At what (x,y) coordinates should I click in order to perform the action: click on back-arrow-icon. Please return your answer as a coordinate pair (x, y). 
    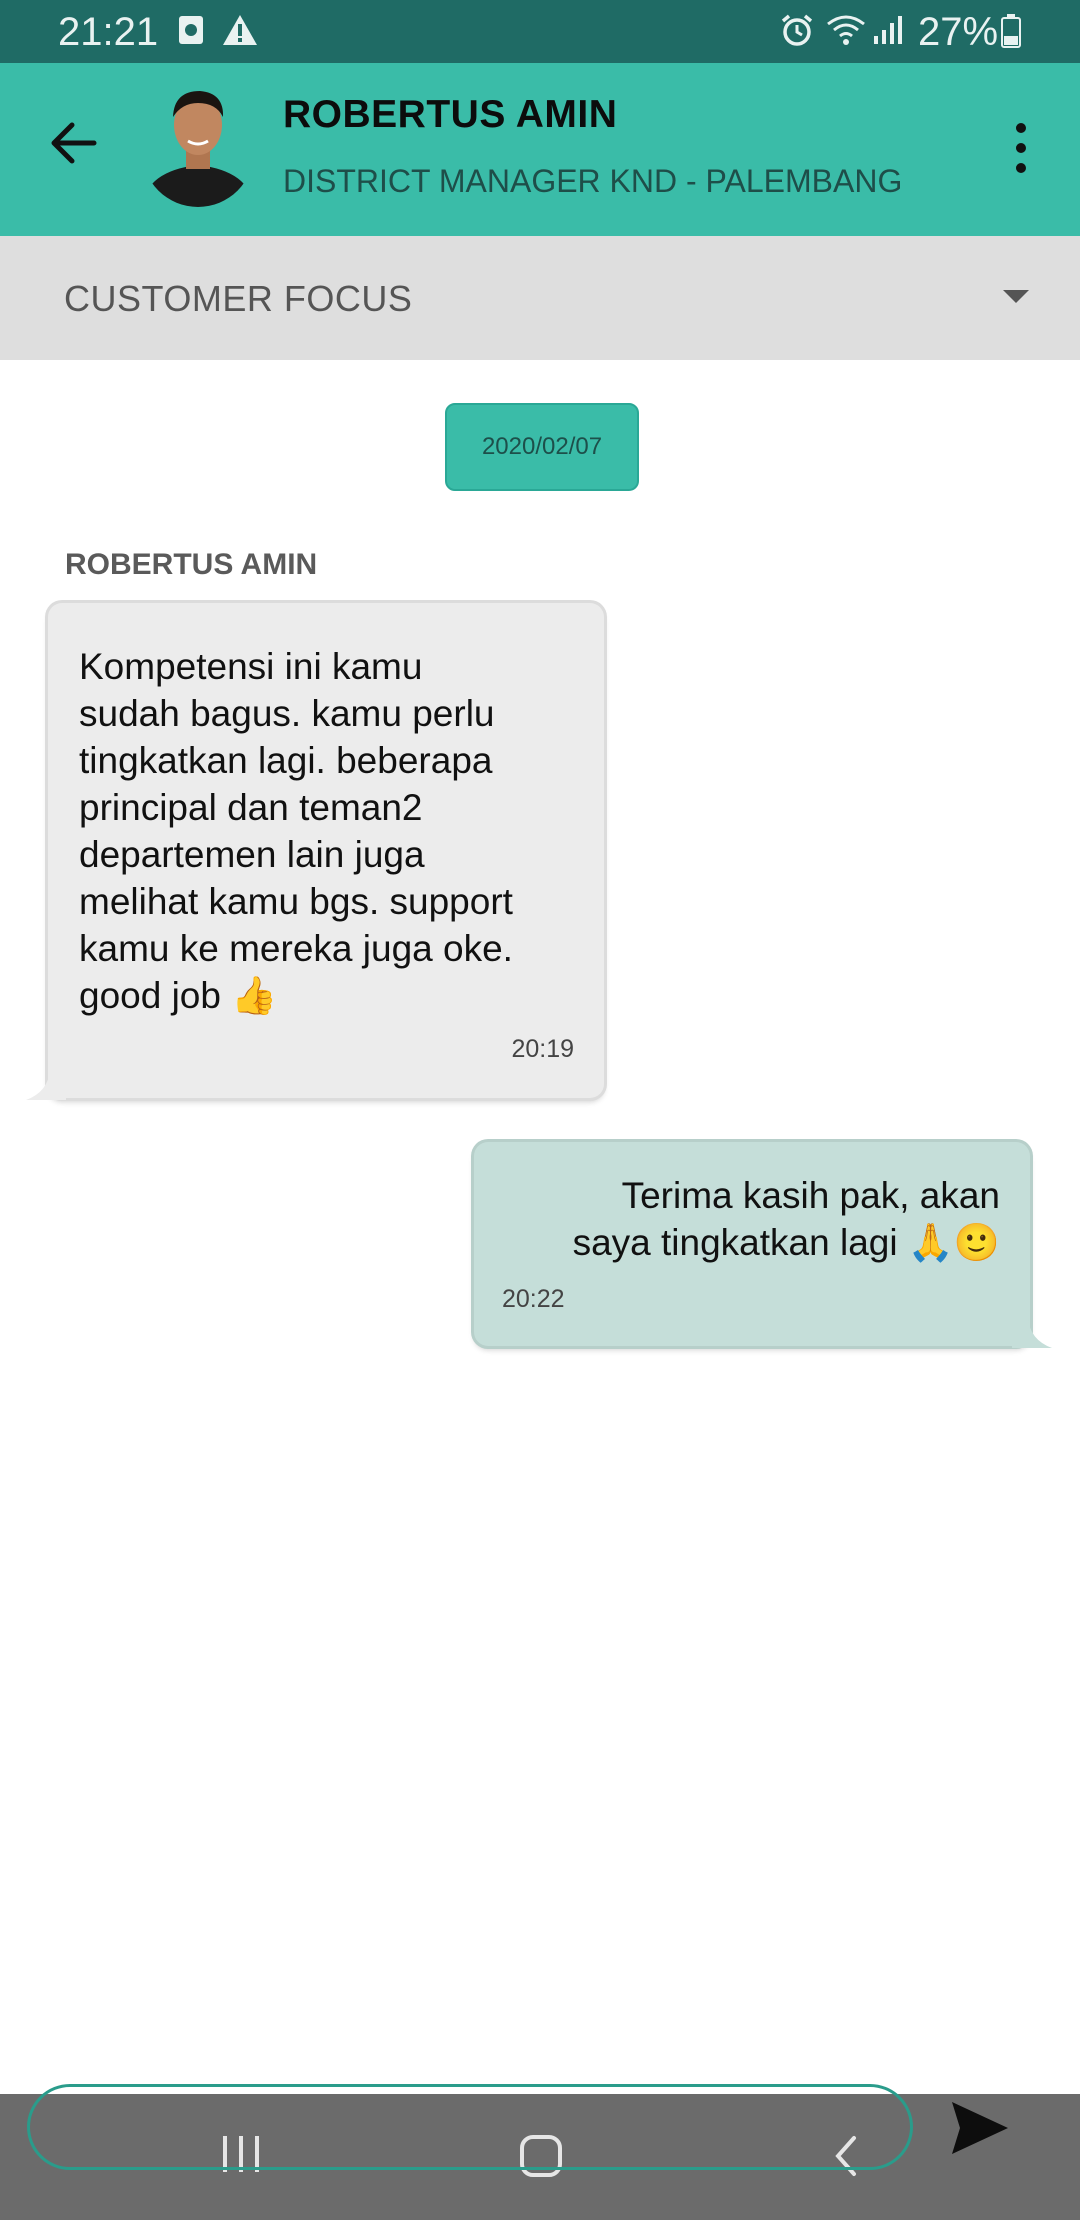
    Looking at the image, I should click on (74, 143).